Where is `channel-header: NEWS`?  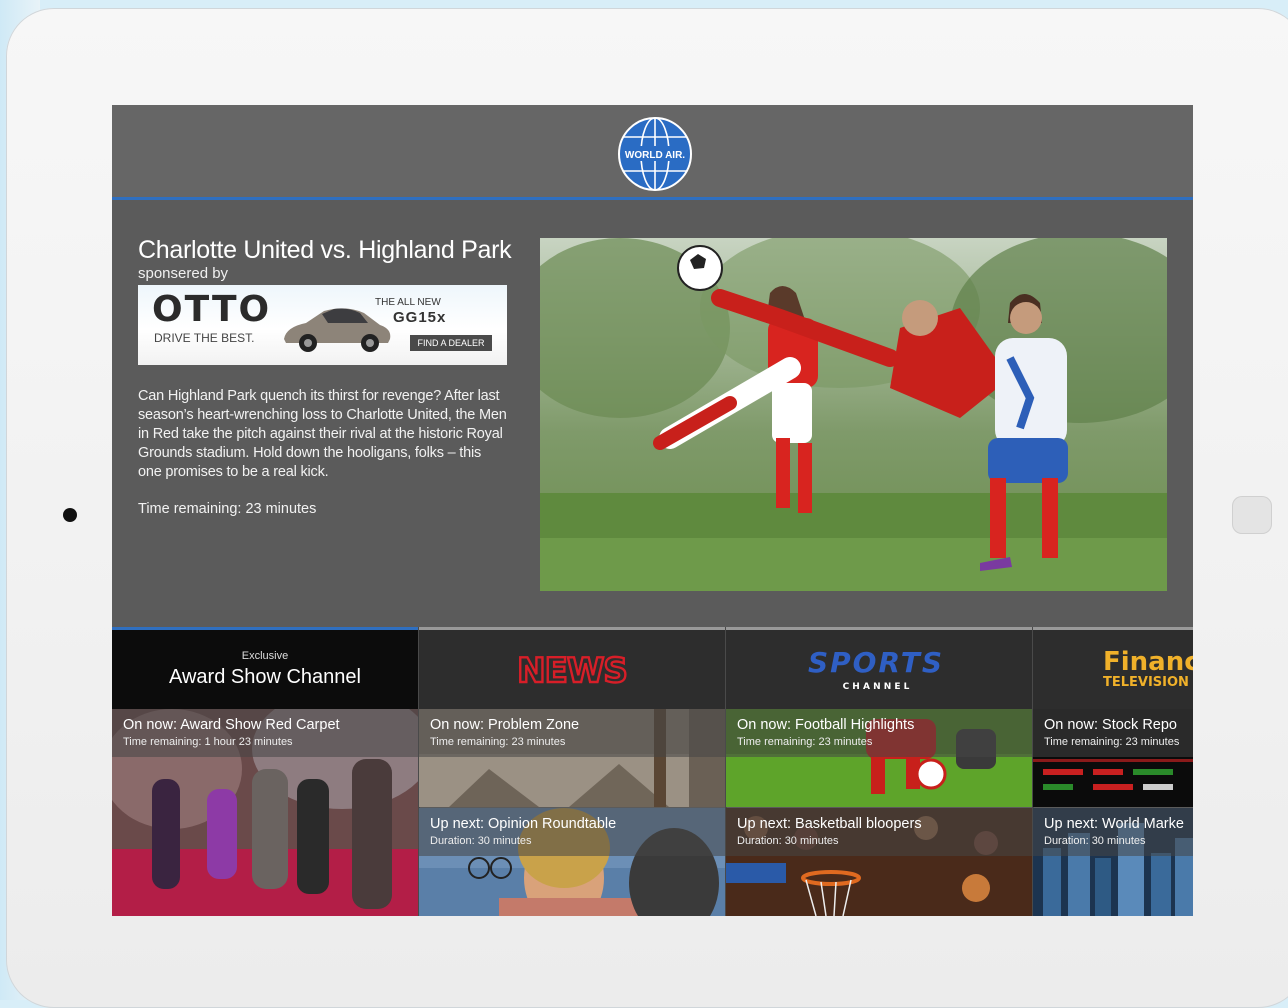 channel-header: NEWS is located at coordinates (572, 669).